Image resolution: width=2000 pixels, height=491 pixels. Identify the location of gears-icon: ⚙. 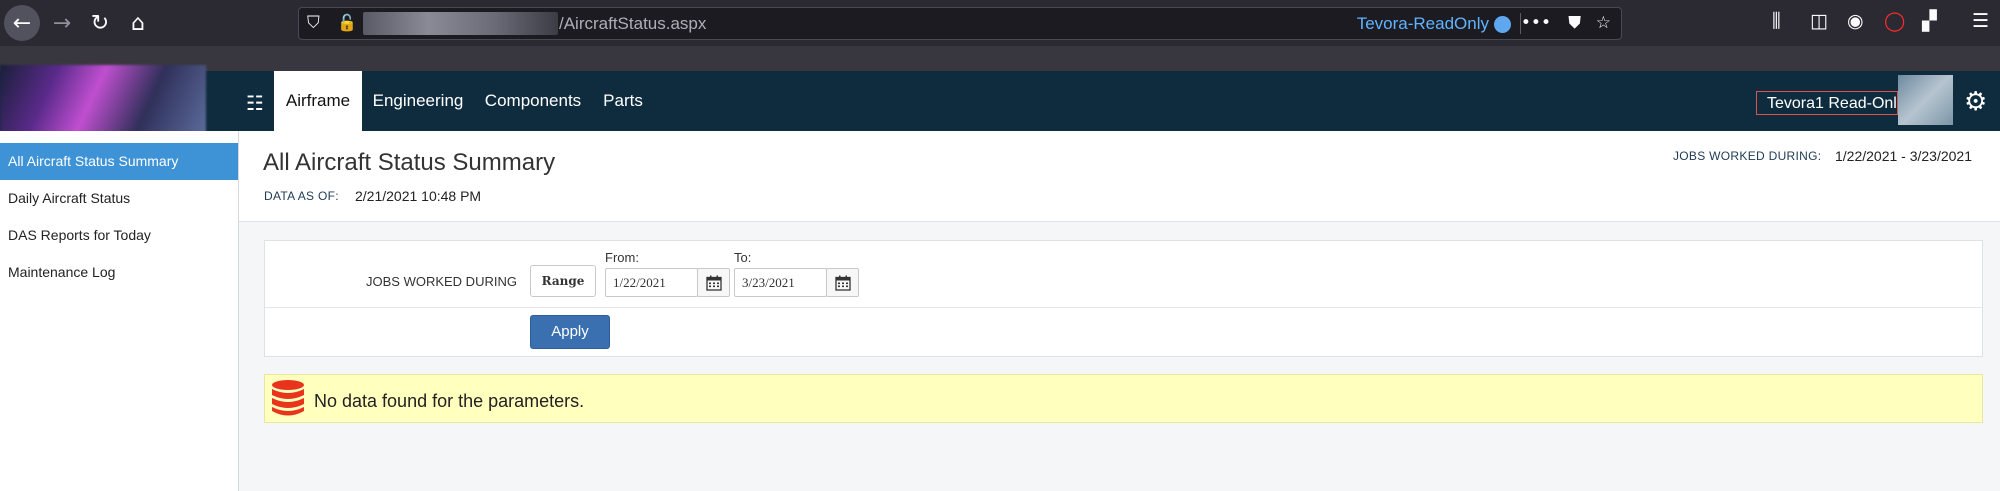
(1975, 102).